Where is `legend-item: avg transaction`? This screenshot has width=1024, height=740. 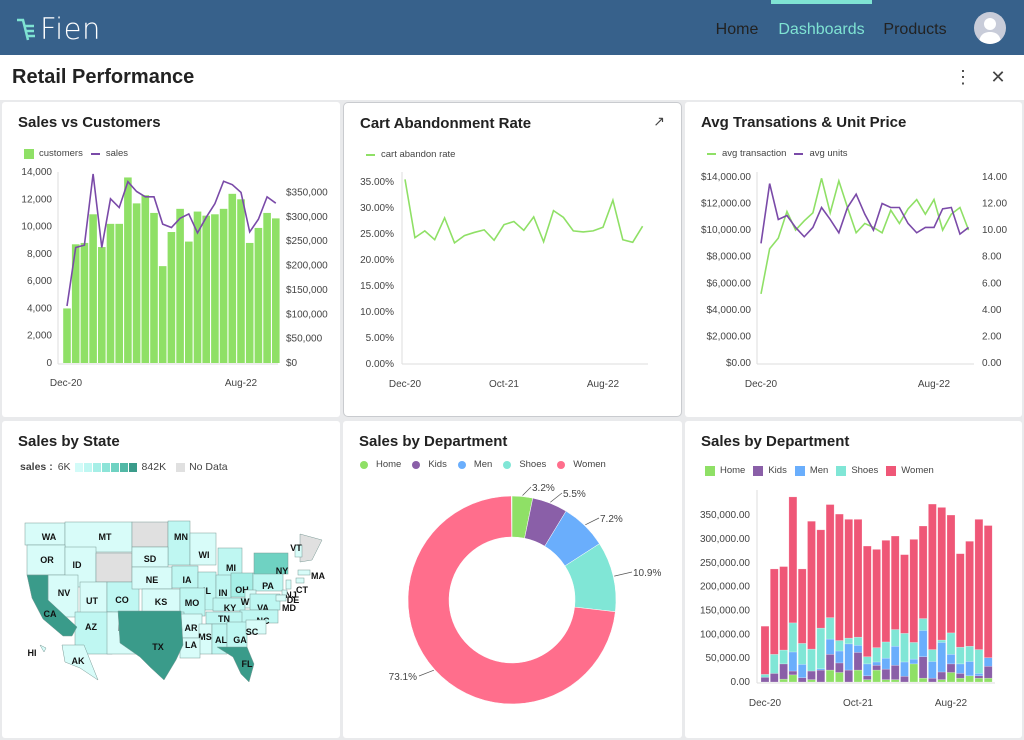 legend-item: avg transaction is located at coordinates (746, 153).